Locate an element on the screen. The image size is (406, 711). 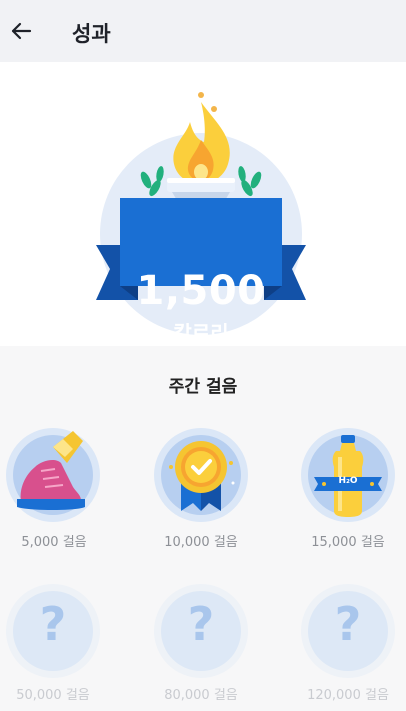
hero-value: 1,500 is located at coordinates (201, 291).